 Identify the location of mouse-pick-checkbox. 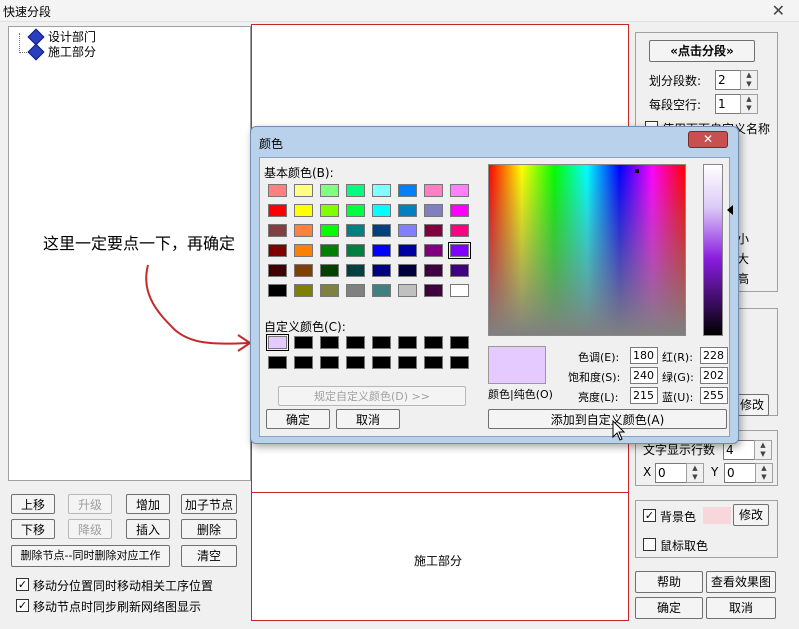
(649, 544).